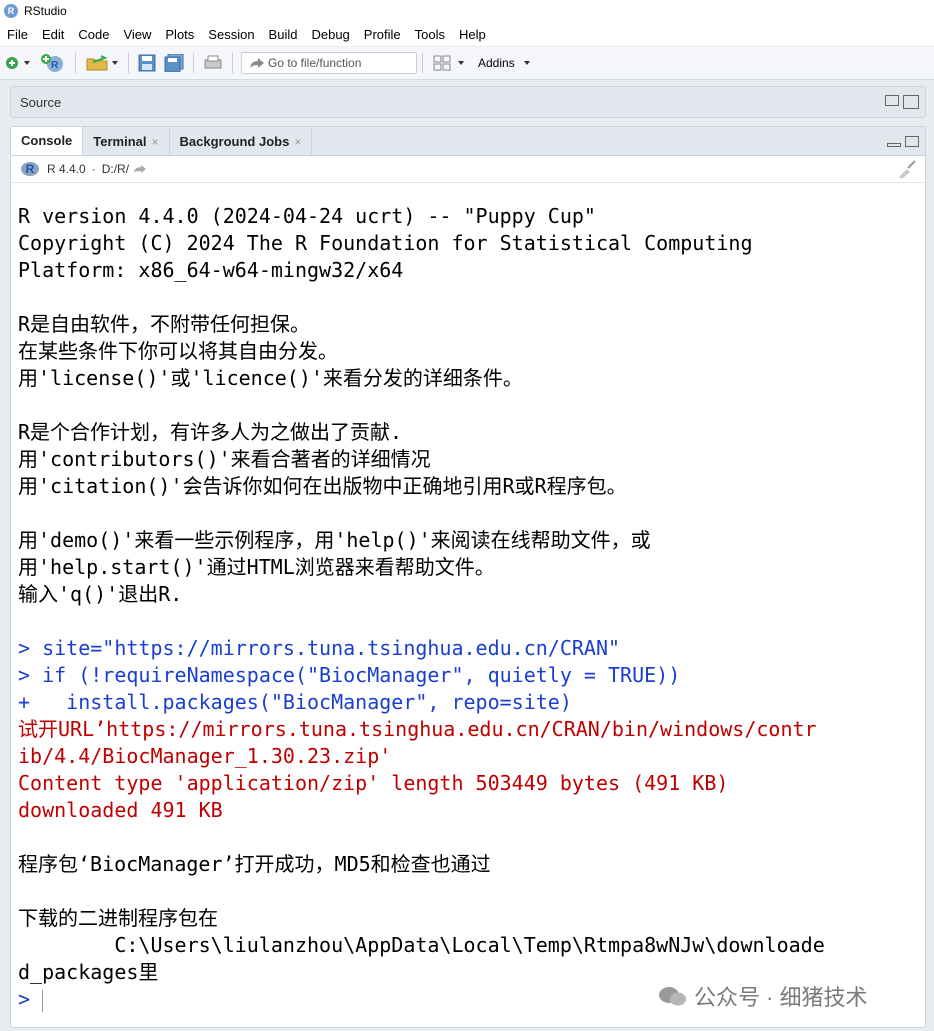 The image size is (934, 1031). What do you see at coordinates (468, 169) in the screenshot?
I see `console-info-bar: R R 4.4.0 · D:/R/` at bounding box center [468, 169].